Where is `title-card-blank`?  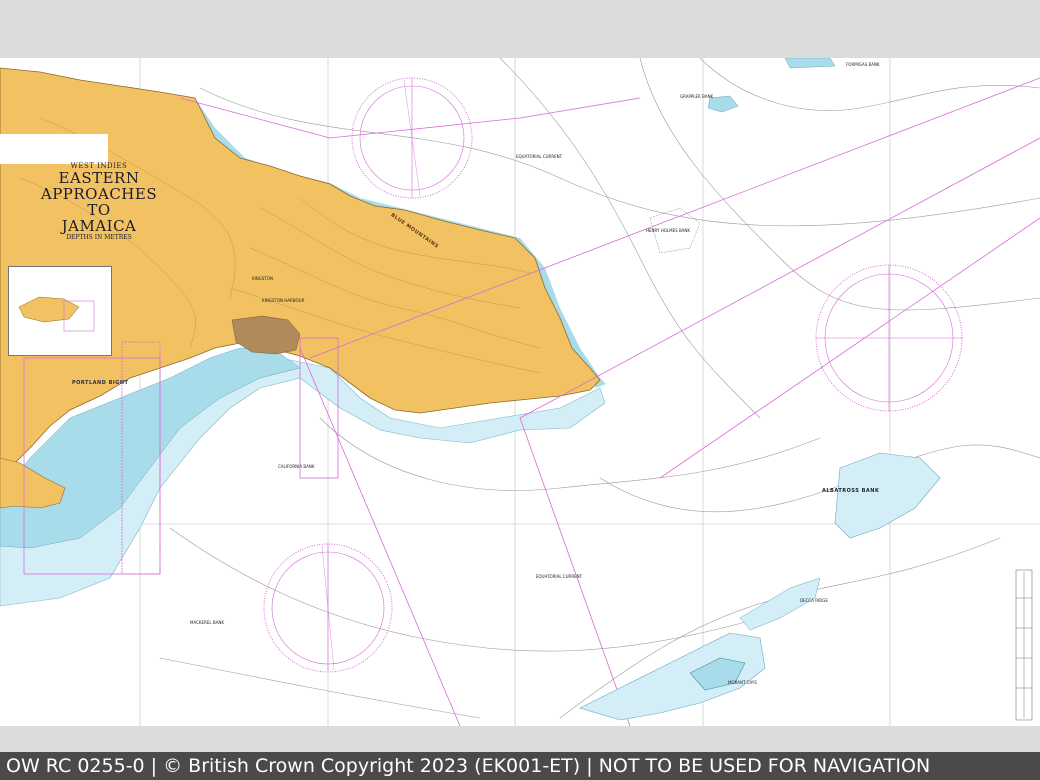
title-card-blank is located at coordinates (54, 149).